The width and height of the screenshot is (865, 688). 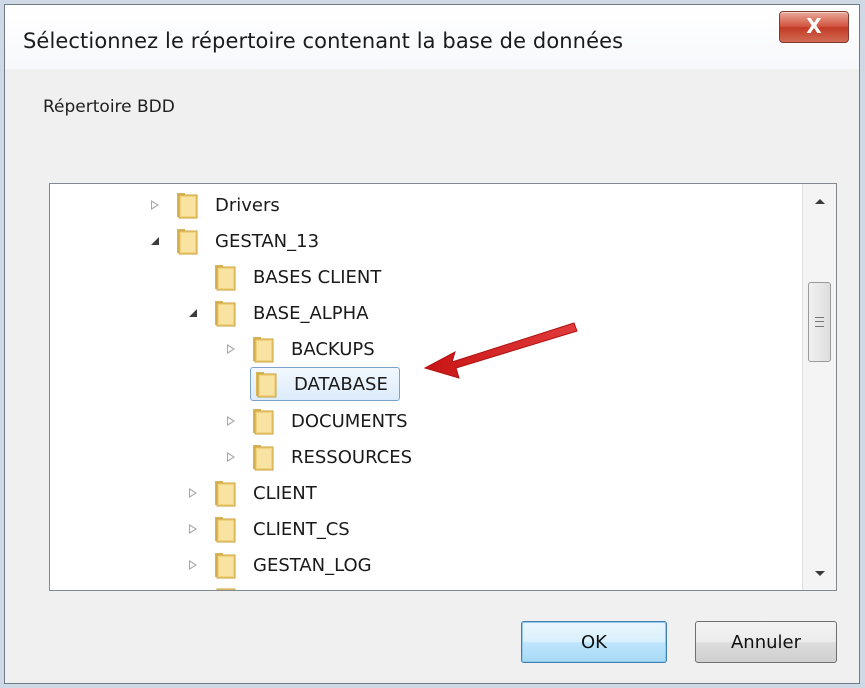 I want to click on tree-node-ressources: RESSOURCES, so click(x=320, y=457).